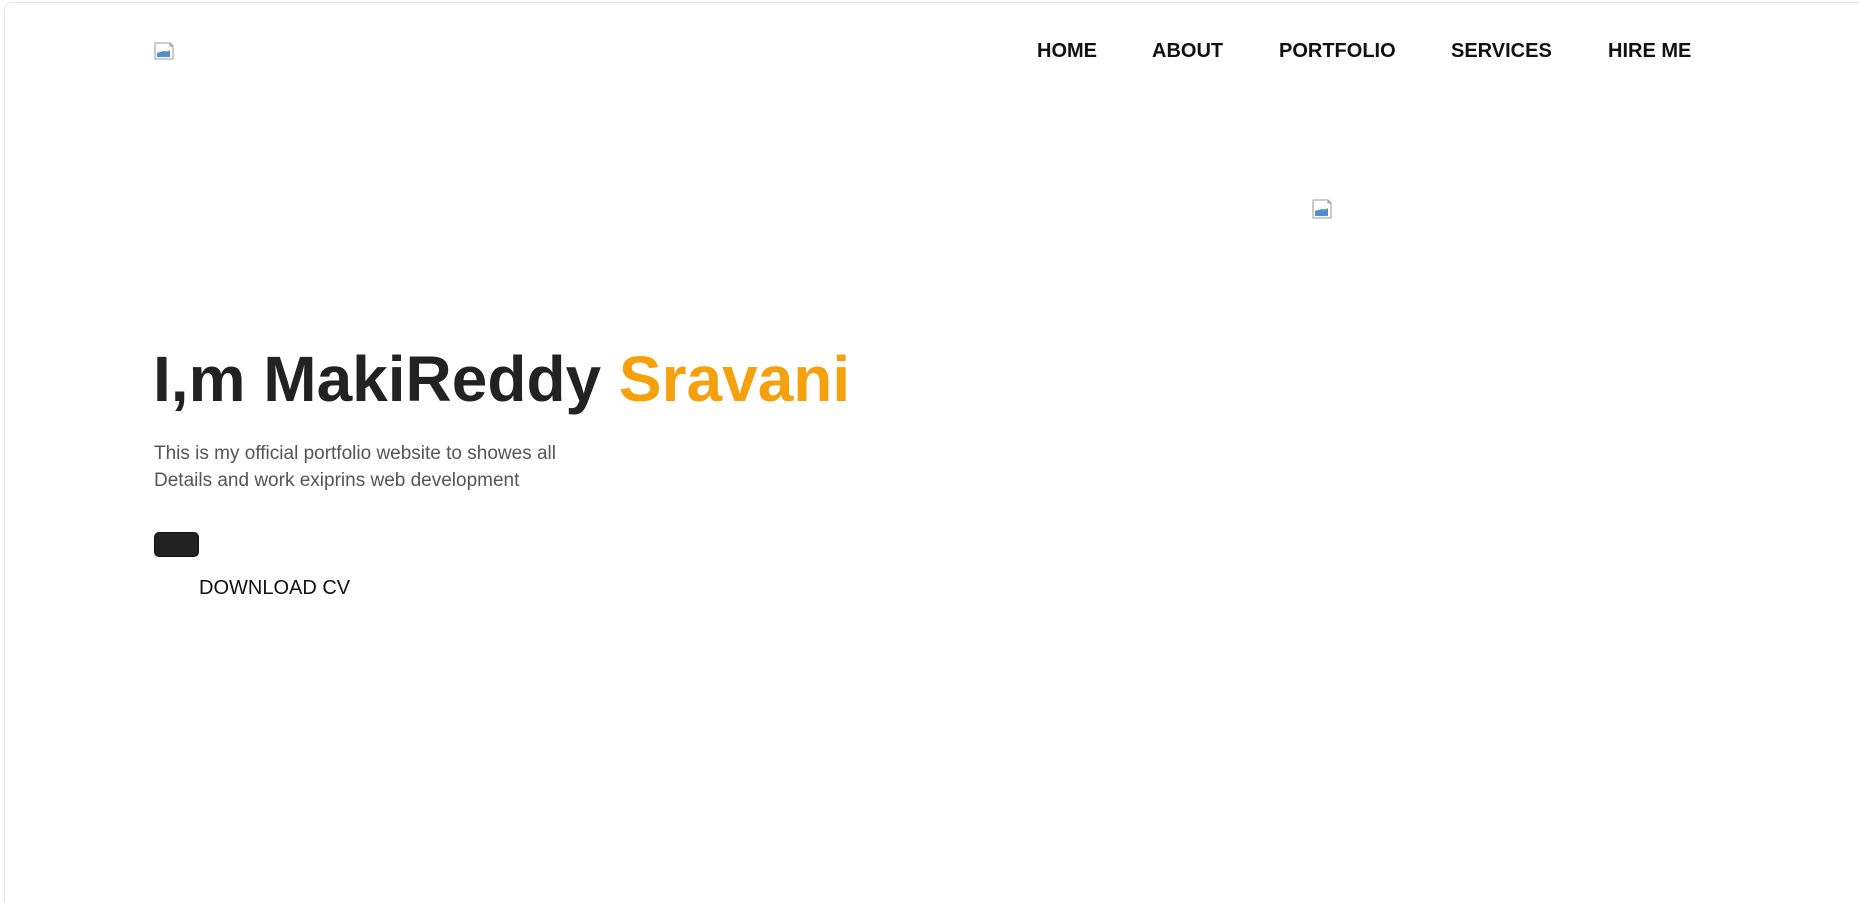  I want to click on download-cv-link: DOWNLOAD CV, so click(274, 588).